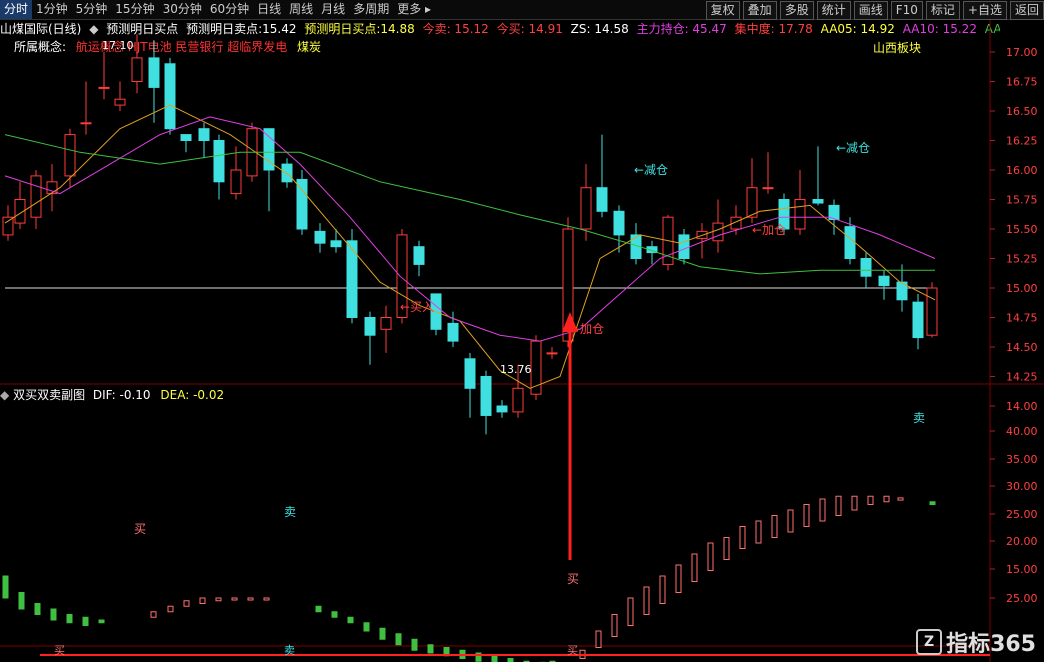 This screenshot has height=662, width=1044. What do you see at coordinates (1022, 141) in the screenshot?
I see `price-label-3: 16.25` at bounding box center [1022, 141].